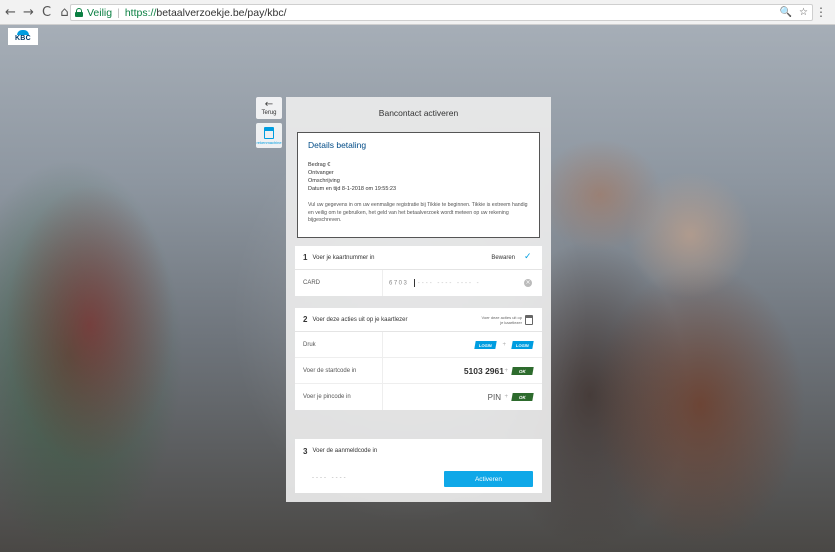 The width and height of the screenshot is (835, 552). Describe the element at coordinates (786, 12) in the screenshot. I see `zoom-icon: 🔍` at that location.